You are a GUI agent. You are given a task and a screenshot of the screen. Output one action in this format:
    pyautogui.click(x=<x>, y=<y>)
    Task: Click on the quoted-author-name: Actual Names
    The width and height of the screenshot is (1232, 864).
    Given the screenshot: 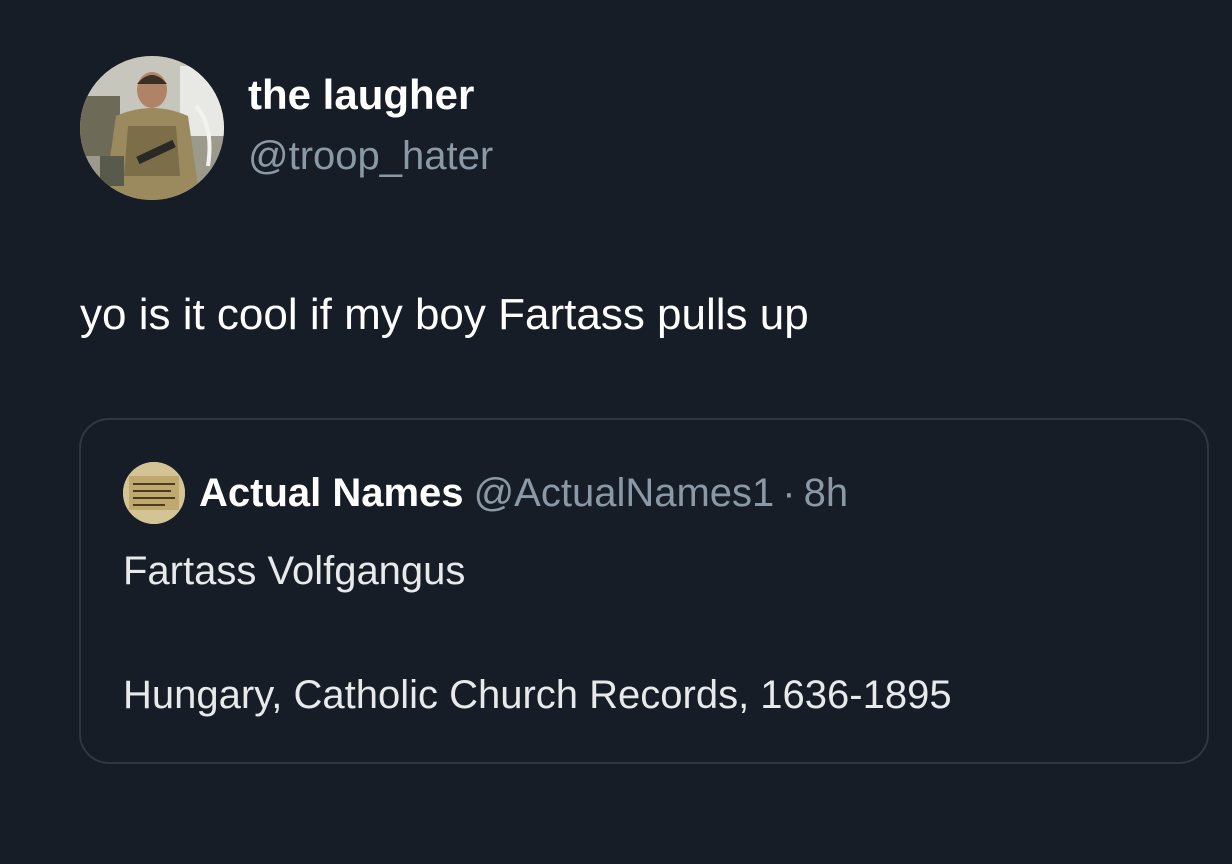 What is the action you would take?
    pyautogui.click(x=331, y=493)
    